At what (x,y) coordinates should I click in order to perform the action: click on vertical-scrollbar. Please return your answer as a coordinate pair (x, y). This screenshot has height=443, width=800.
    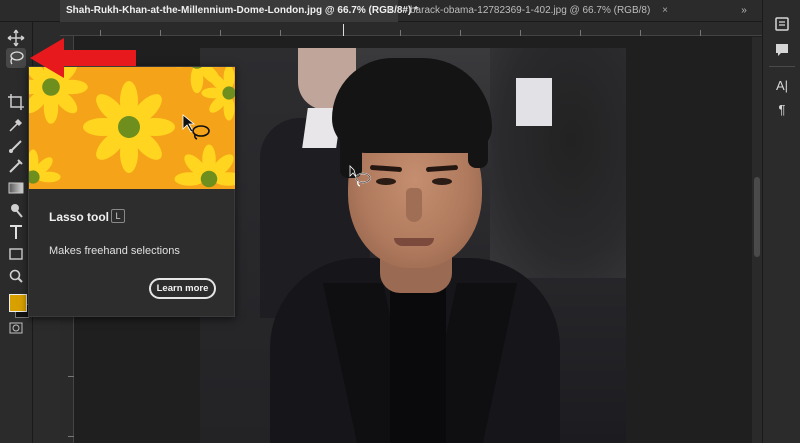
    Looking at the image, I should click on (757, 240).